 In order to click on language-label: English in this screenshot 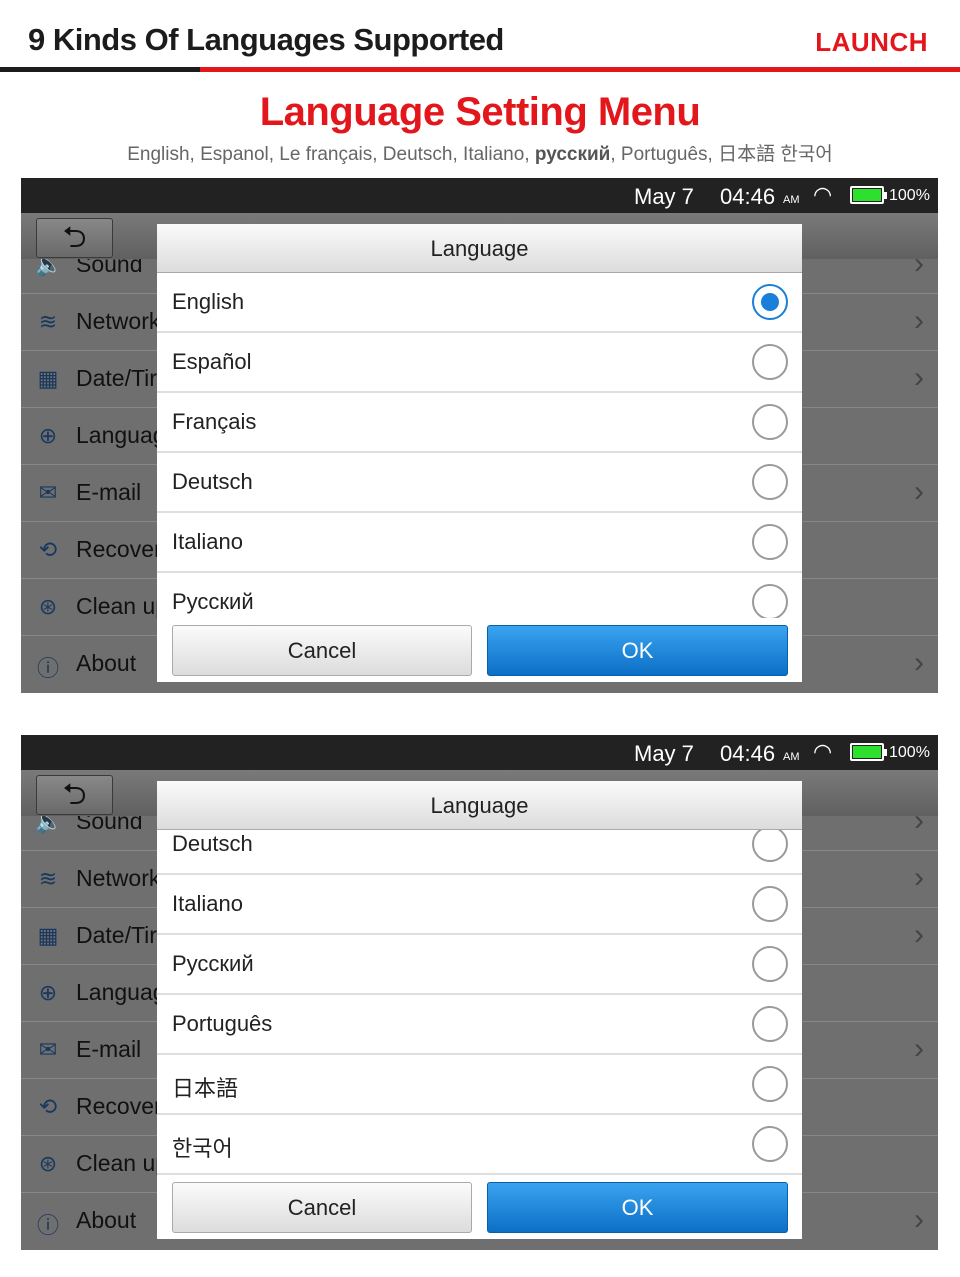, I will do `click(208, 301)`.